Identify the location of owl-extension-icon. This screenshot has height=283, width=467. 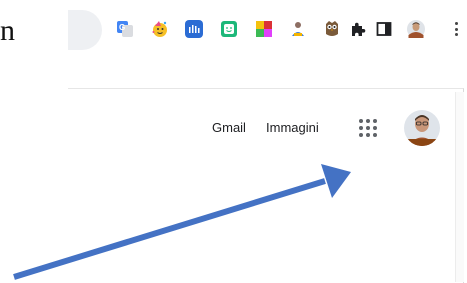
(332, 29).